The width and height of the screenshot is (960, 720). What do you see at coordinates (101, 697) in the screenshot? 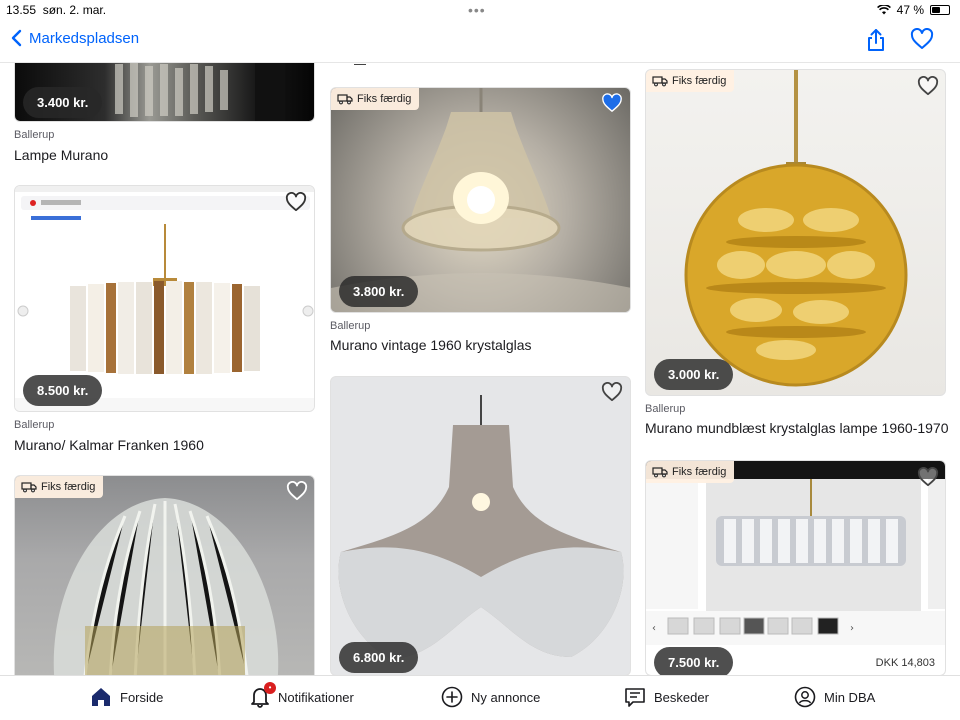
I see `home-icon` at bounding box center [101, 697].